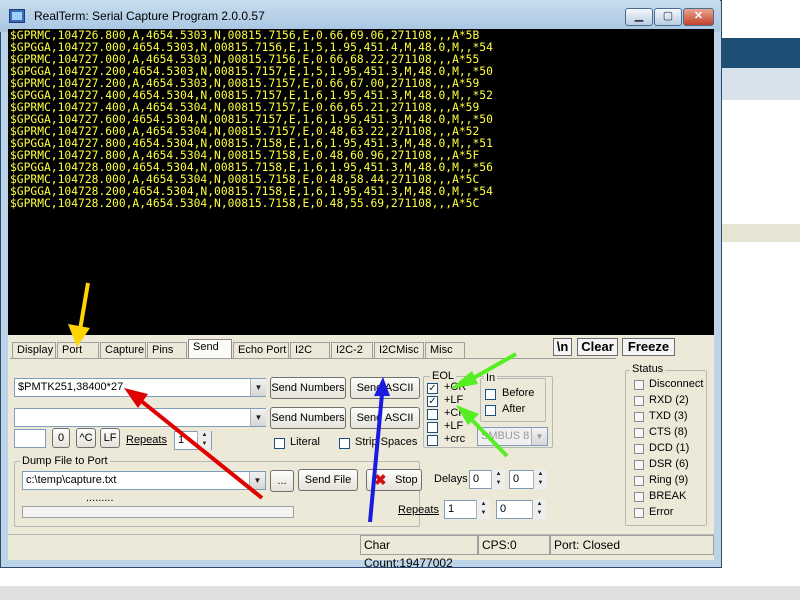  What do you see at coordinates (498, 479) in the screenshot?
I see `delay-spinner-1: ▲ ▼` at bounding box center [498, 479].